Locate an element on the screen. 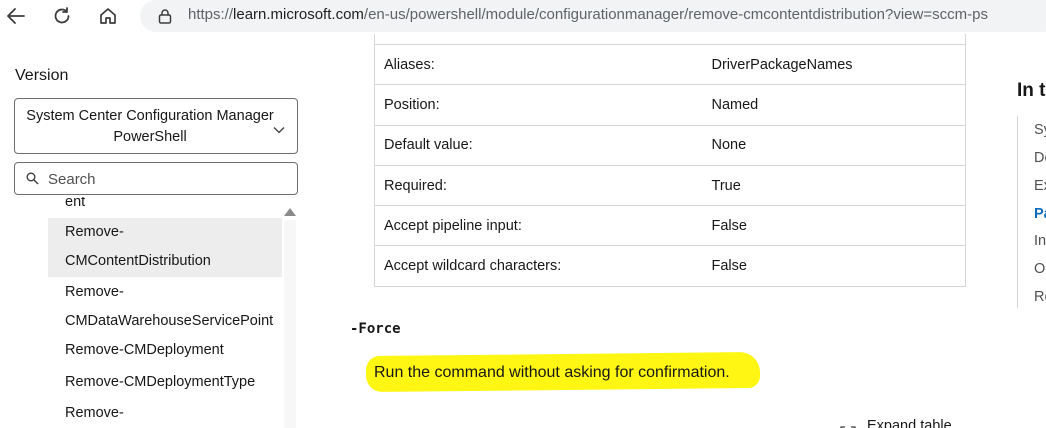  in-this-article-item: Ex is located at coordinates (1040, 186).